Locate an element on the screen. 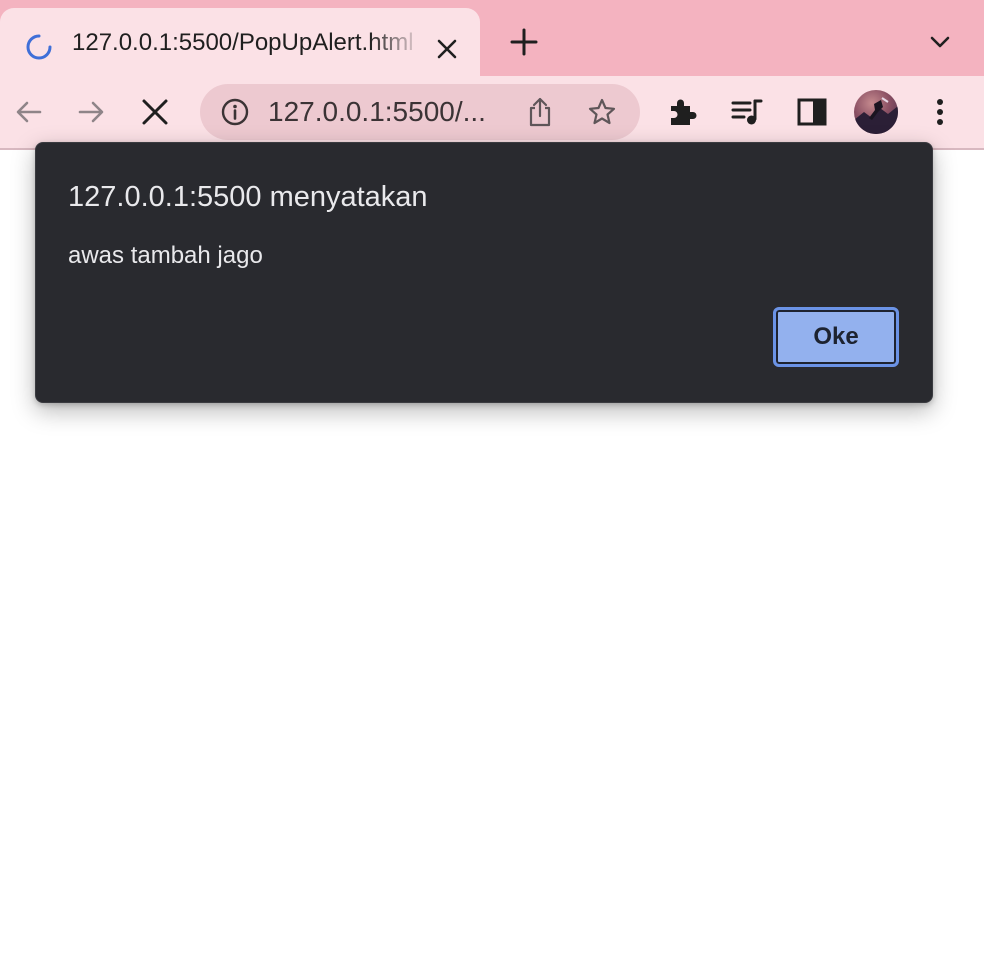  stop-loading-close-icon is located at coordinates (155, 112).